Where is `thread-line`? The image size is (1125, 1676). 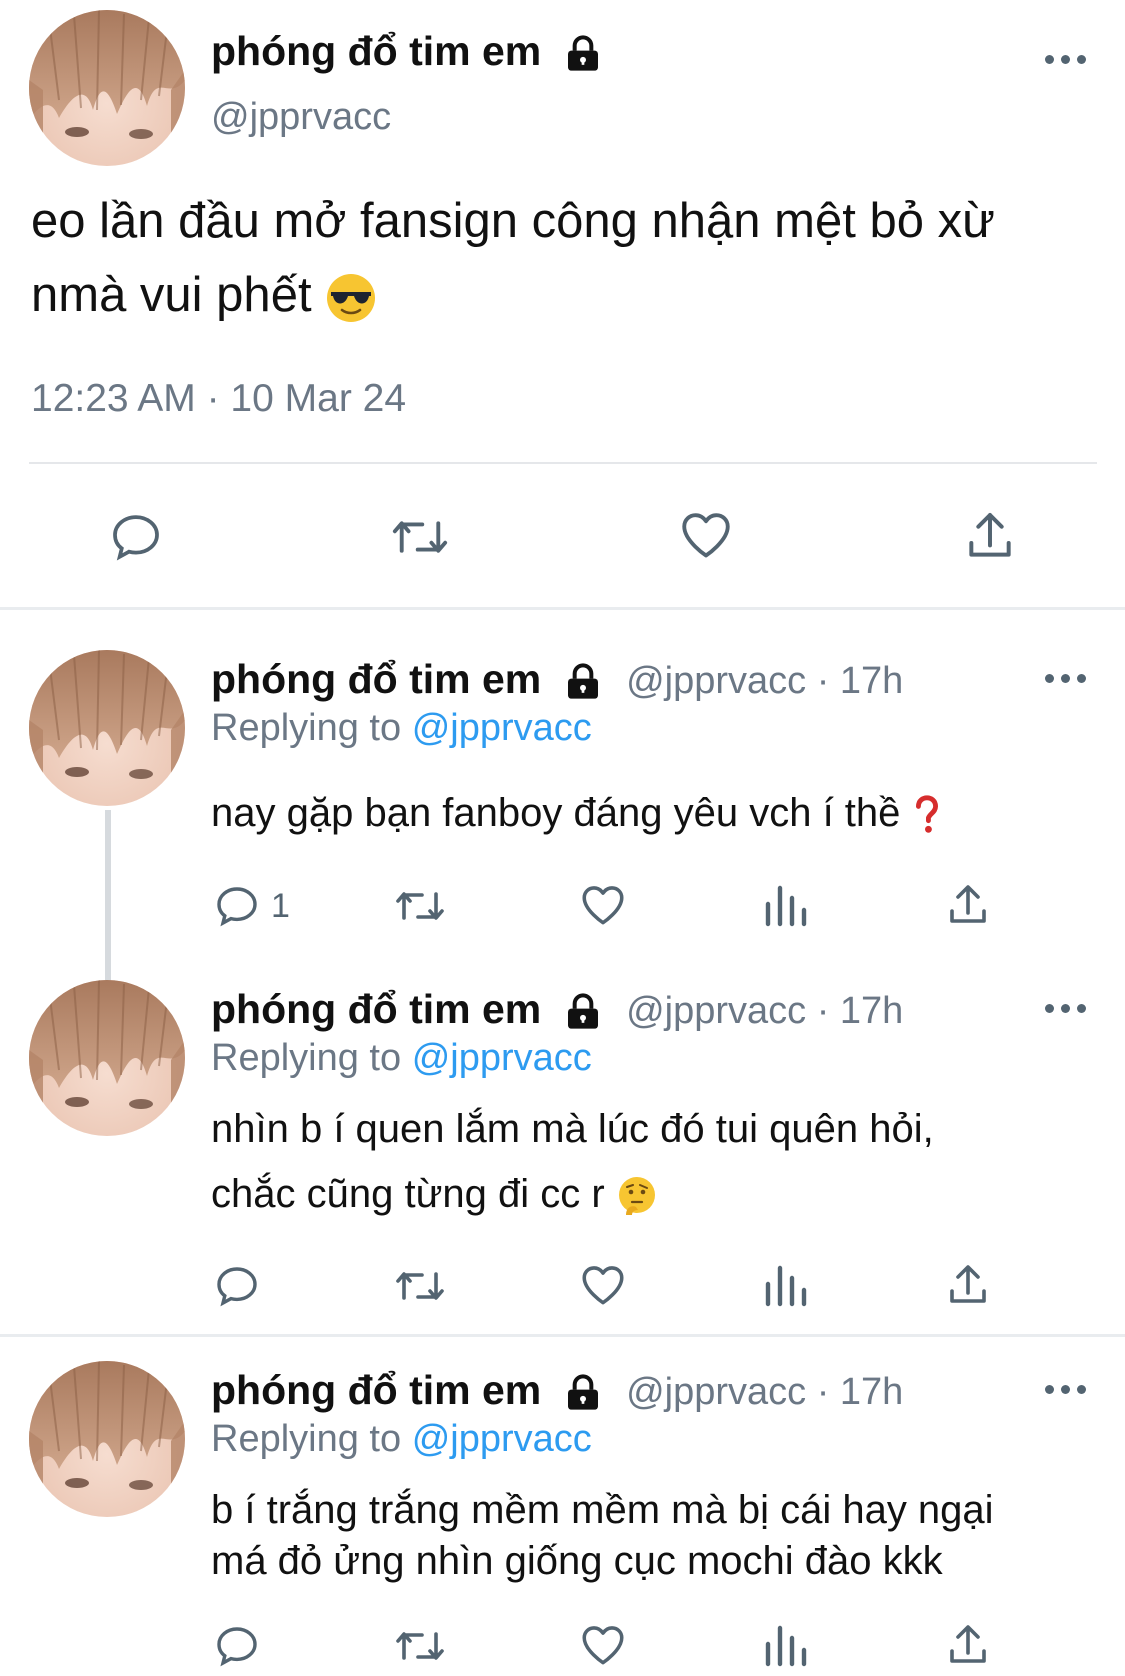
thread-line is located at coordinates (108, 896).